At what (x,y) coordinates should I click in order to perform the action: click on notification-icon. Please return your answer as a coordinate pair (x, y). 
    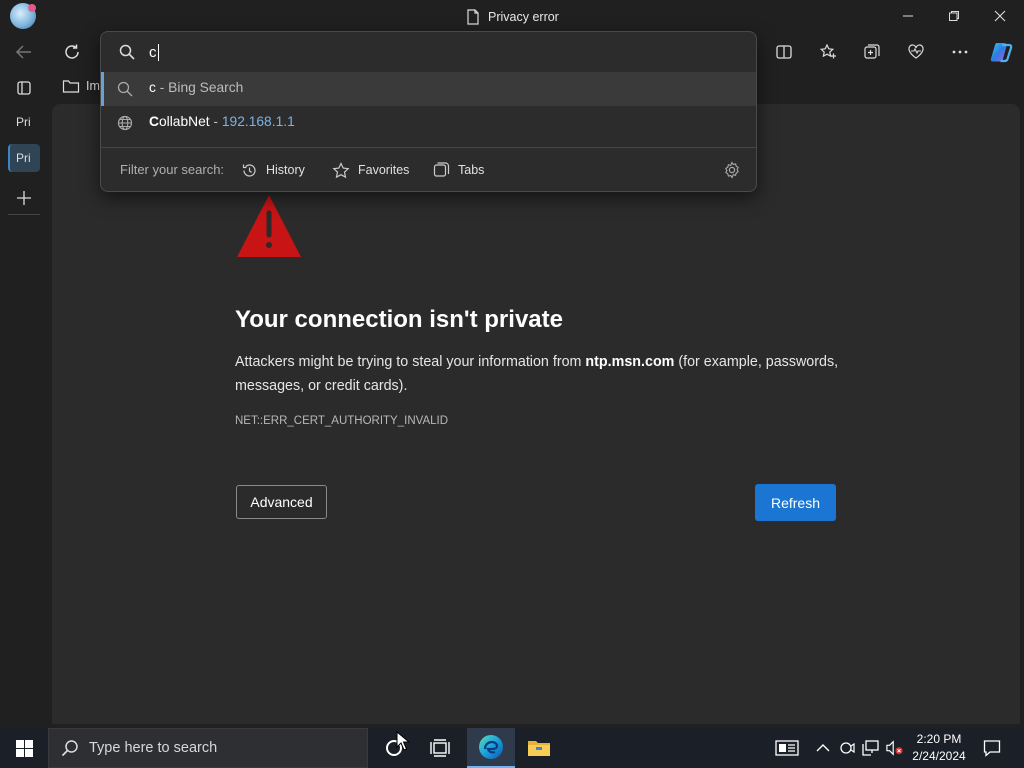
    Looking at the image, I should click on (992, 748).